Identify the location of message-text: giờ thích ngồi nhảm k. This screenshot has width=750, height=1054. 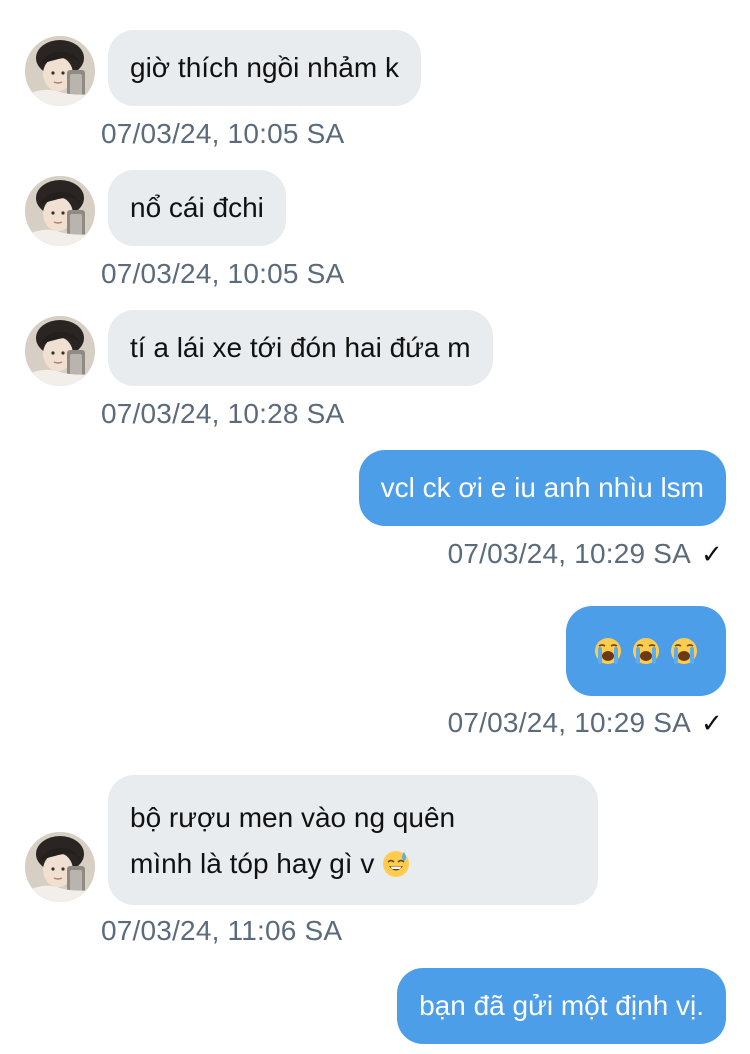
(264, 67).